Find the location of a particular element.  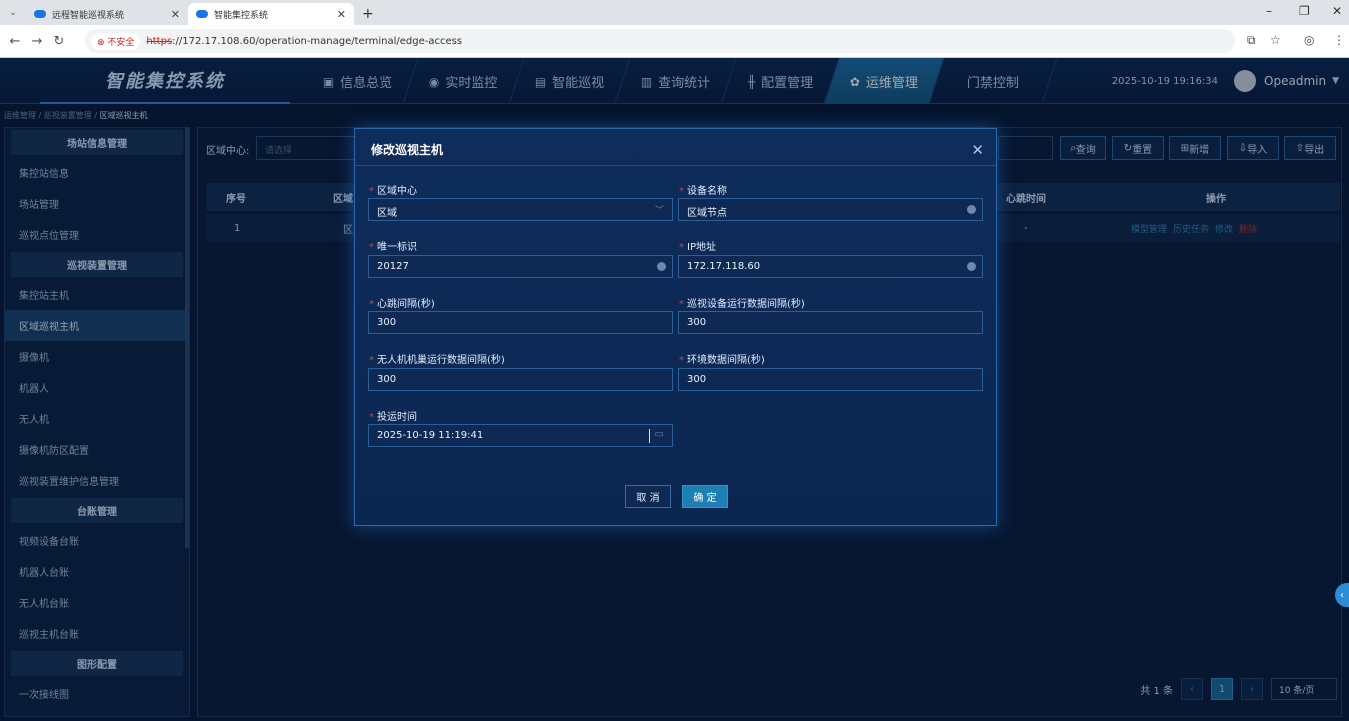

confirm-button: 确 定 is located at coordinates (705, 496).